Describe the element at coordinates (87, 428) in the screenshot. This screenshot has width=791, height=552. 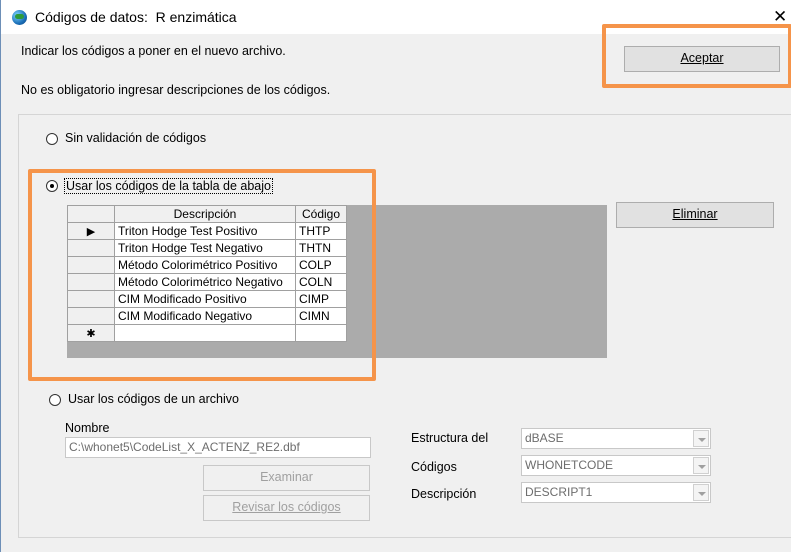
I see `name-label: Nombre` at that location.